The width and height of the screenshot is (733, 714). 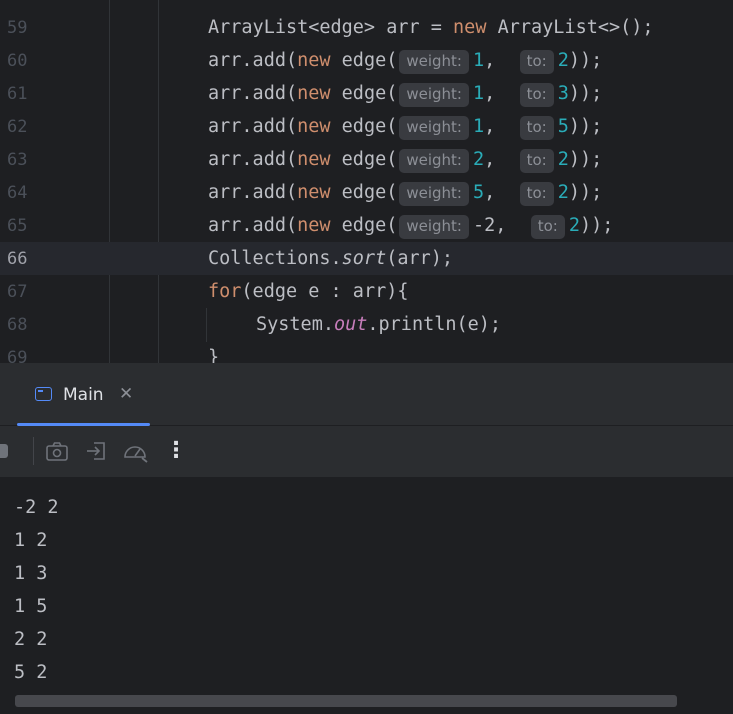 What do you see at coordinates (17, 160) in the screenshot?
I see `line-number: 63` at bounding box center [17, 160].